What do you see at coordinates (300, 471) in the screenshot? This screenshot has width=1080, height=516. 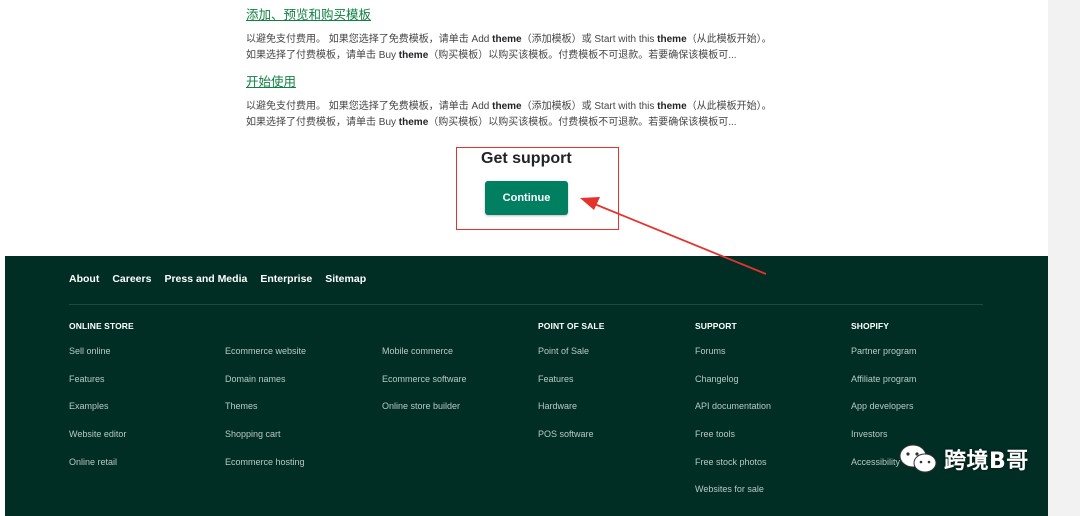 I see `footer-link: Ecommerce hosting` at bounding box center [300, 471].